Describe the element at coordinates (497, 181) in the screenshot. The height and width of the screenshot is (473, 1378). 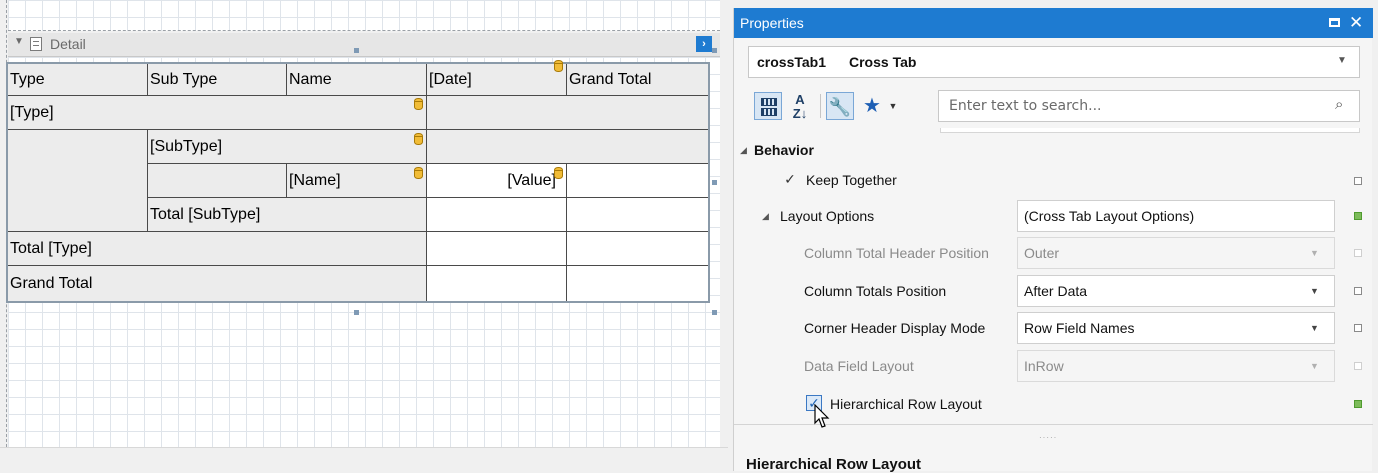
I see `data-cell: [Value]` at that location.